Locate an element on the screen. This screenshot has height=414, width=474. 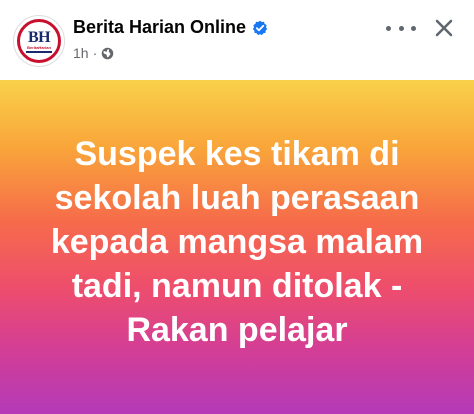
verified-badge-icon is located at coordinates (260, 28).